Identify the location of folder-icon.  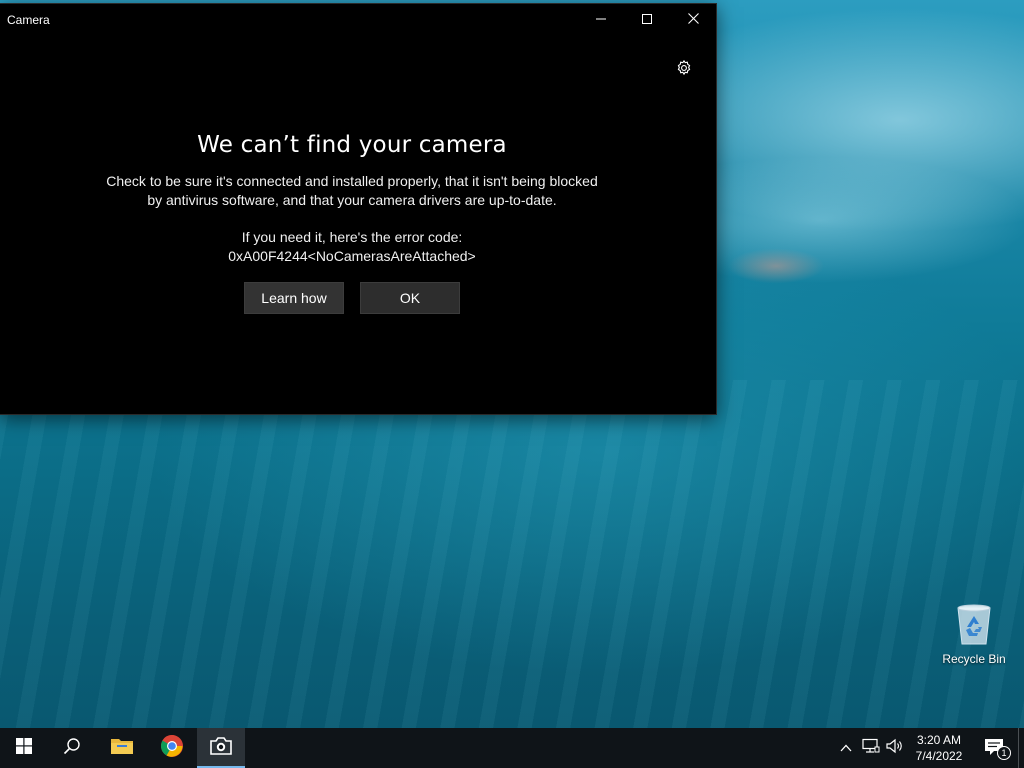
(122, 748).